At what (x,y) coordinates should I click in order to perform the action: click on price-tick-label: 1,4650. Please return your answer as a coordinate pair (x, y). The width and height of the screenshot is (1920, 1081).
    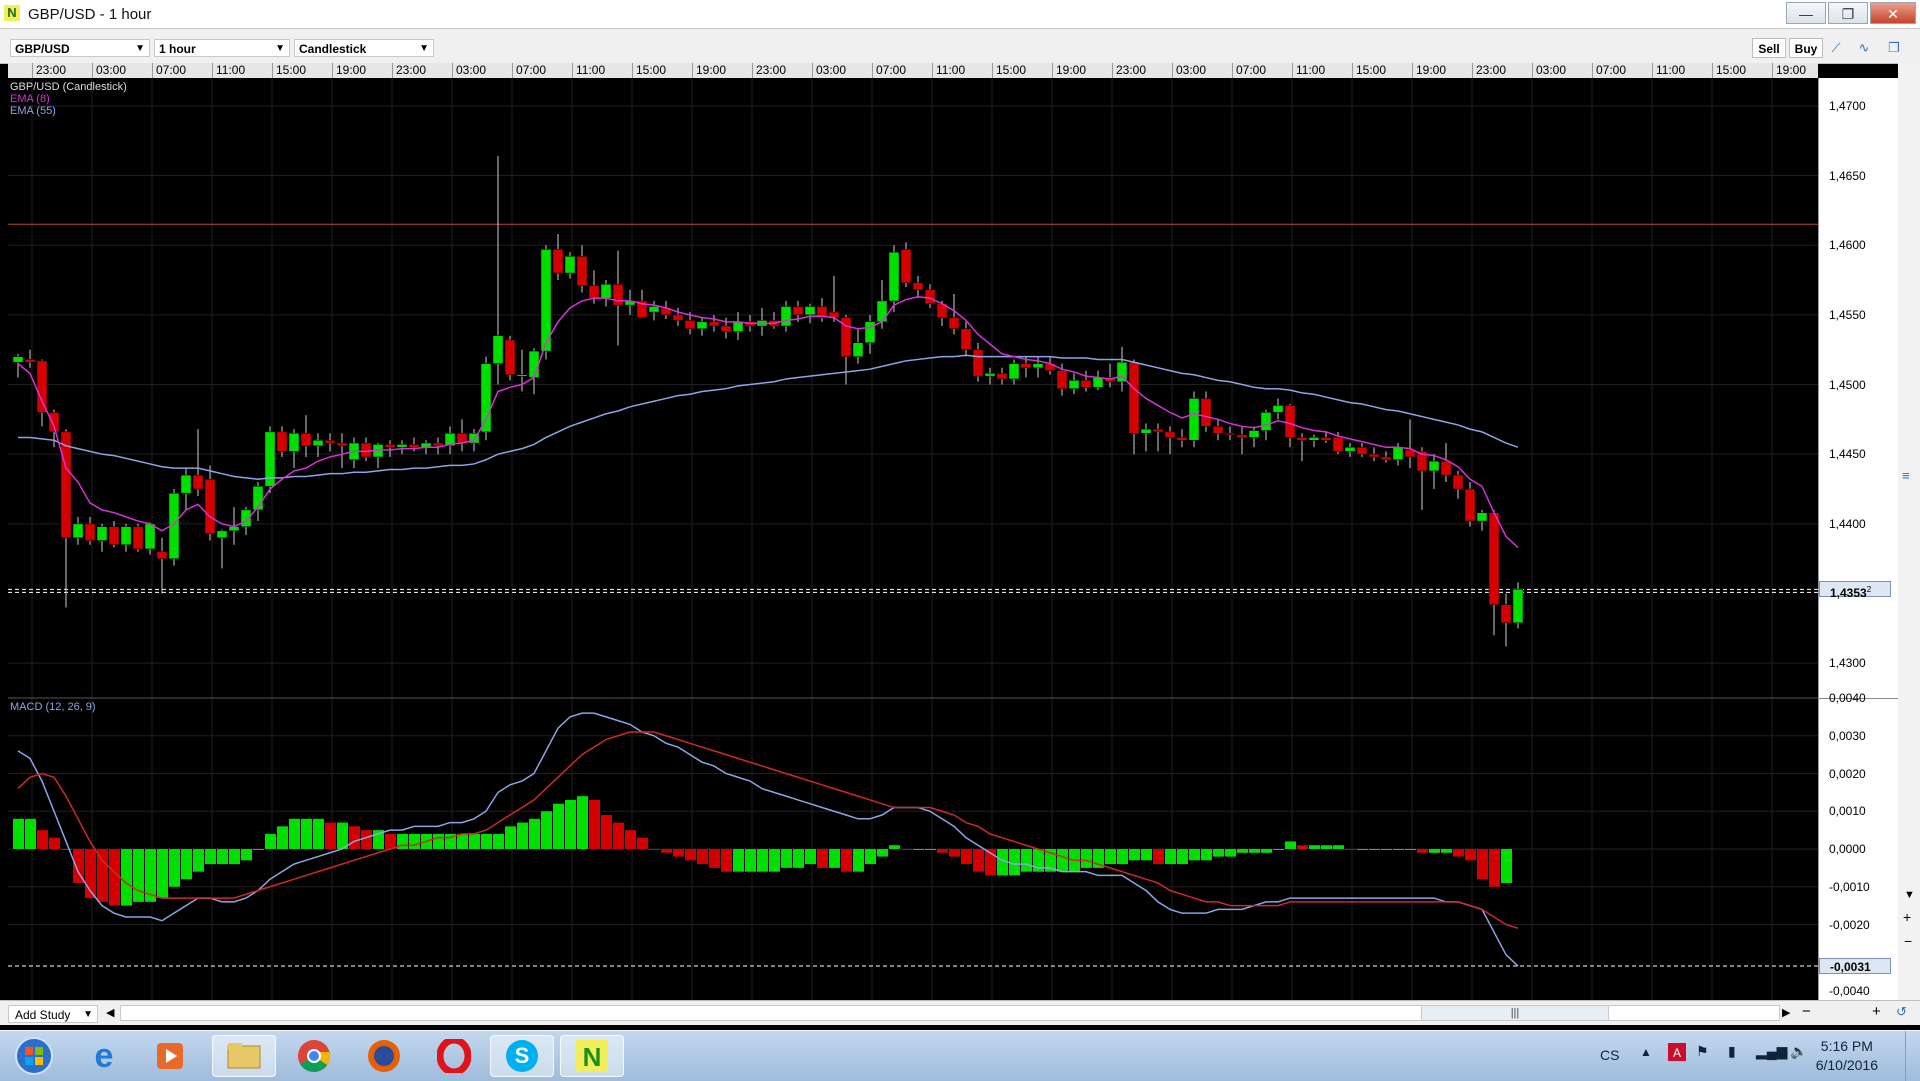
    Looking at the image, I should click on (1847, 175).